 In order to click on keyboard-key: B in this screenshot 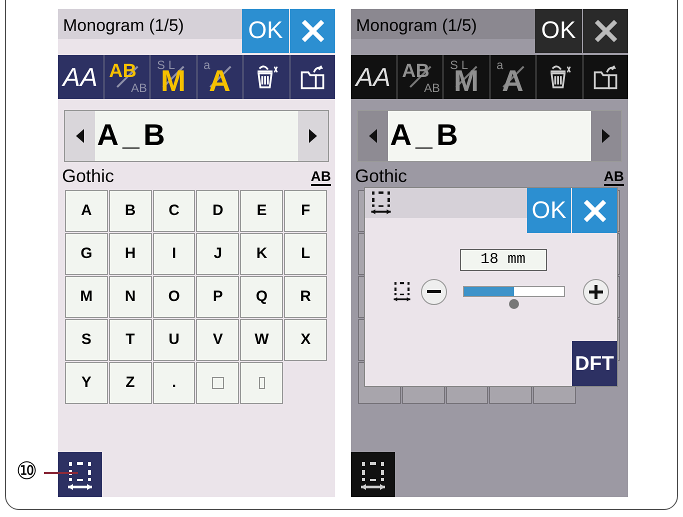, I will do `click(130, 211)`.